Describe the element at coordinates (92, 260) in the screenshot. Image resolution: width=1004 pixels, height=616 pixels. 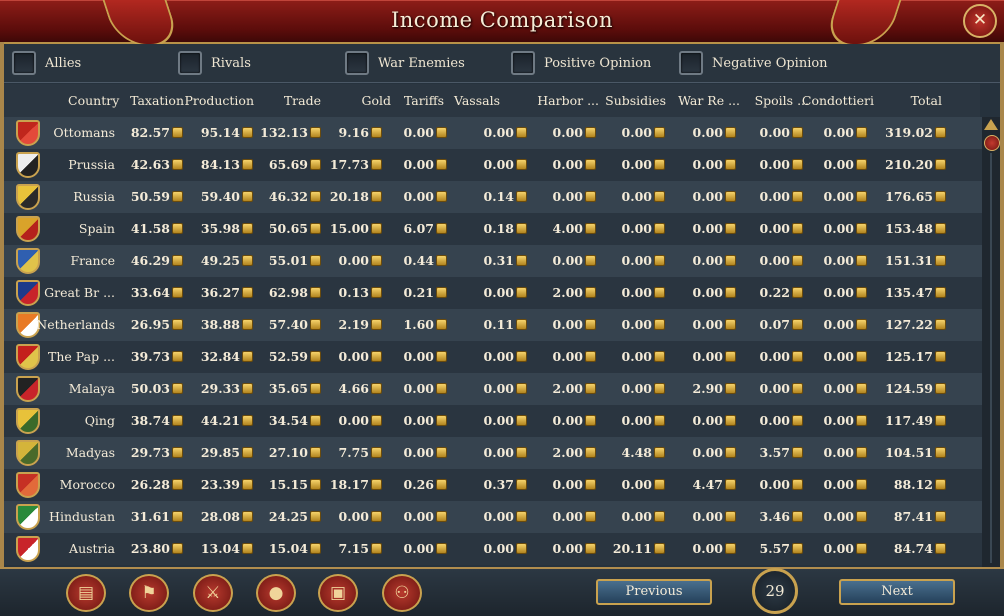
I see `country-name: France` at that location.